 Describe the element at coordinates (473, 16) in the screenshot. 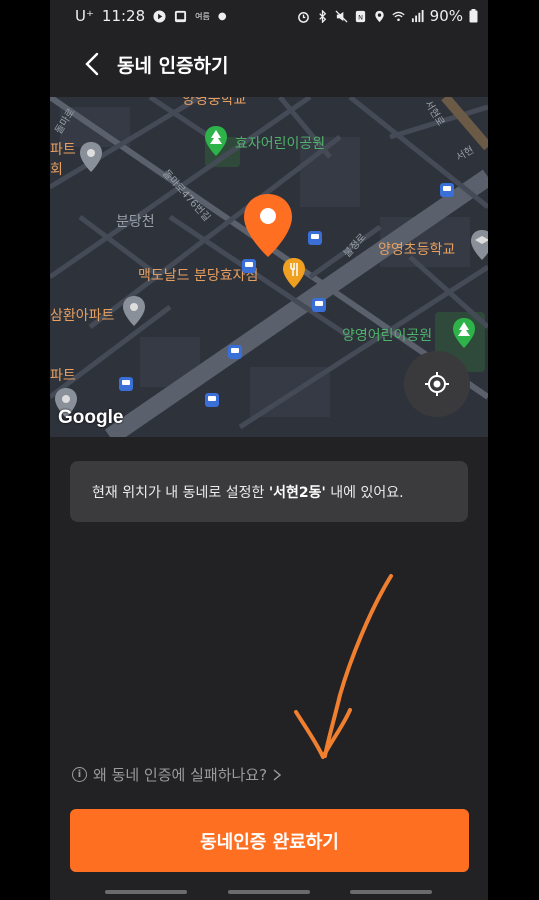

I see `battery-icon` at that location.